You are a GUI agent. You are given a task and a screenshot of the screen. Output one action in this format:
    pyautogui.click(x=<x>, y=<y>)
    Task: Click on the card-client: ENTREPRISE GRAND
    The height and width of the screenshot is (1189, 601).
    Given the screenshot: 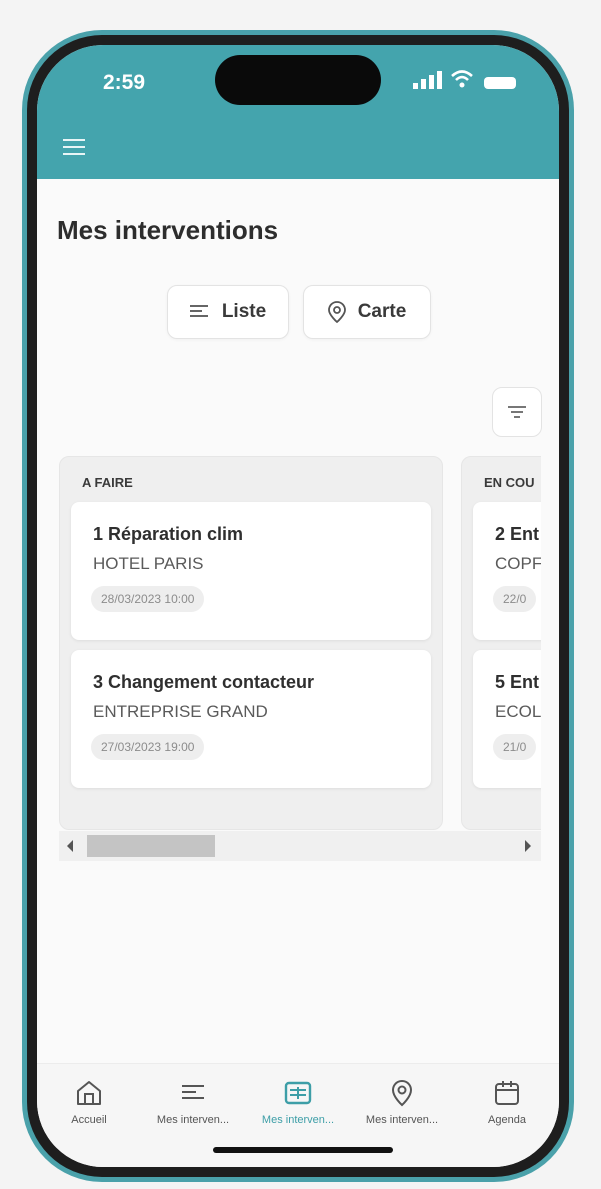 What is the action you would take?
    pyautogui.click(x=180, y=711)
    